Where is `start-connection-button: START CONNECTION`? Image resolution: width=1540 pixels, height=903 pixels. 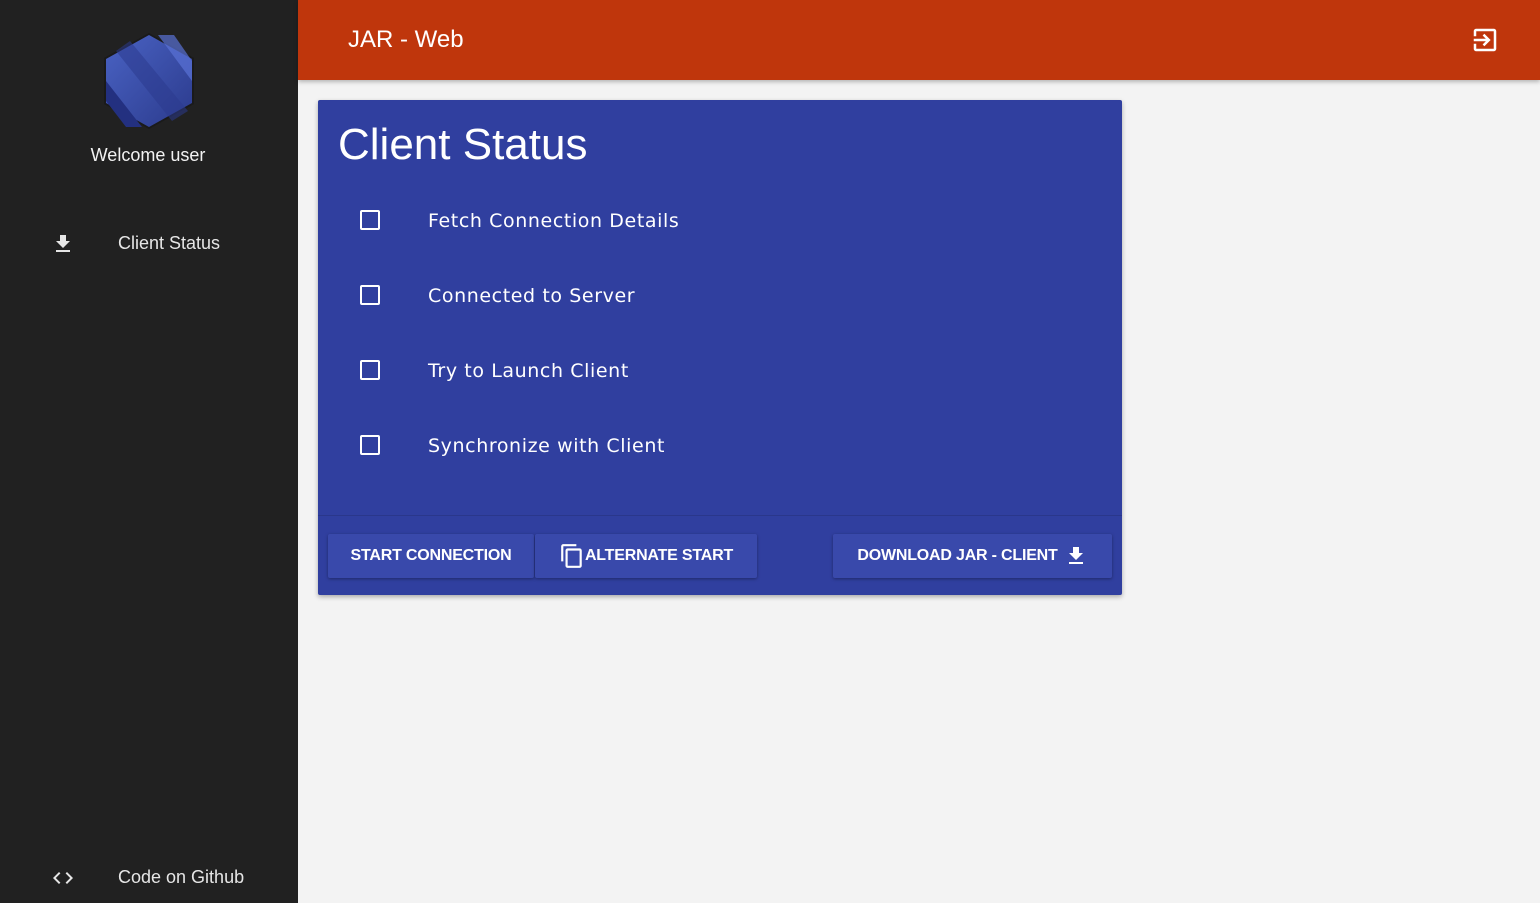
start-connection-button: START CONNECTION is located at coordinates (431, 556).